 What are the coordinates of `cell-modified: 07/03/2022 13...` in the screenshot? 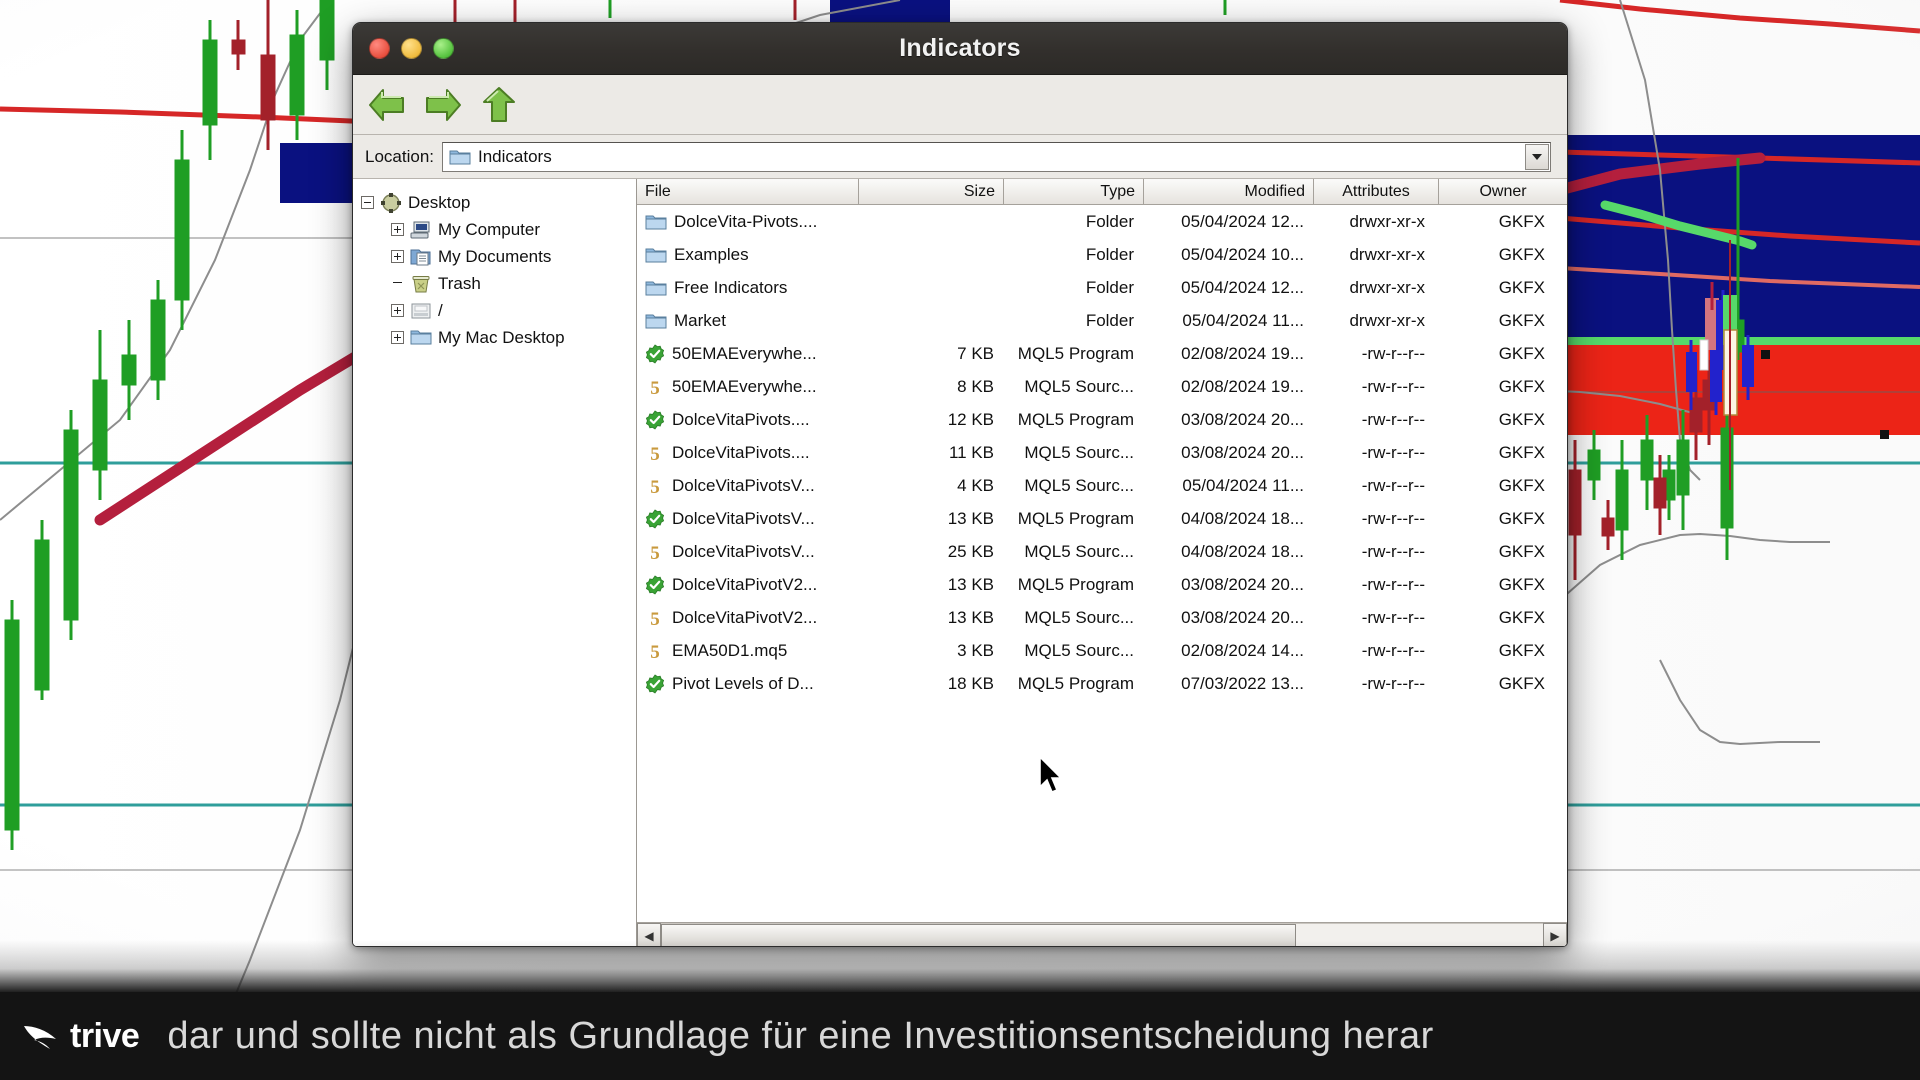 It's located at (1242, 683).